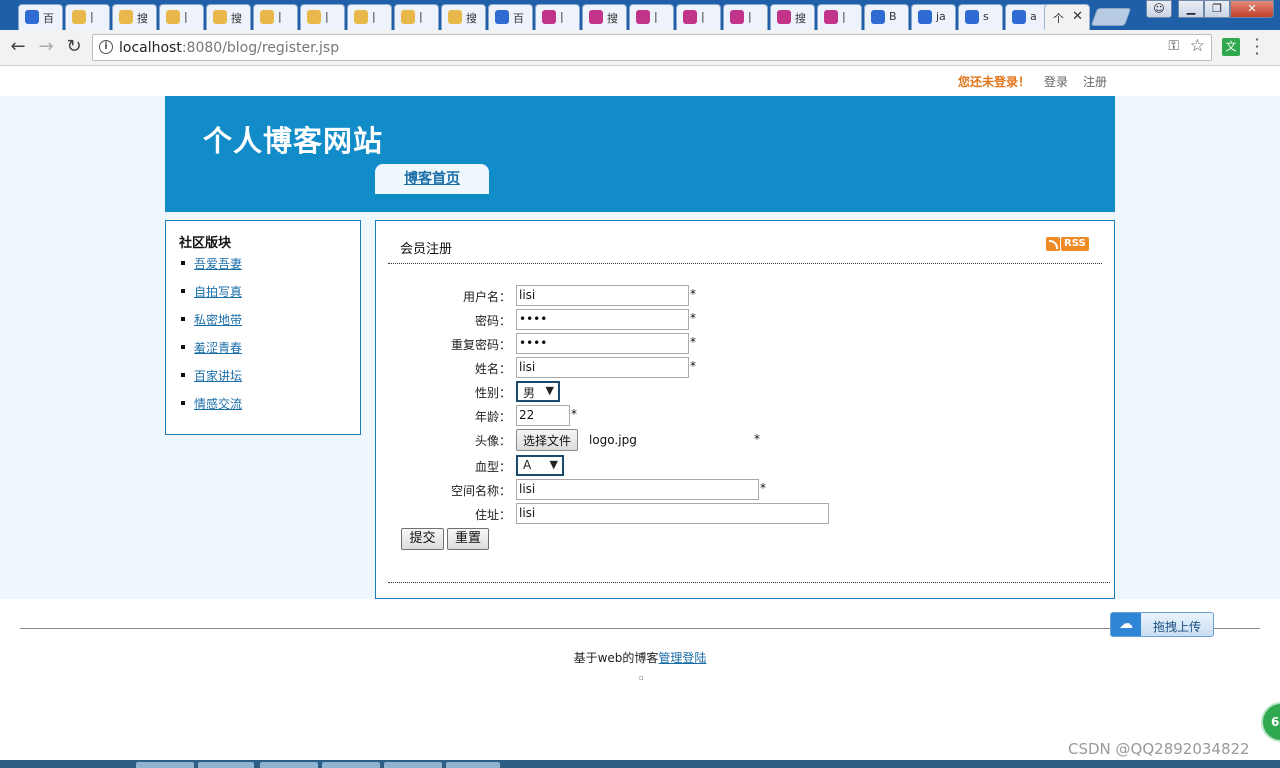  I want to click on tab-title: s, so click(986, 16).